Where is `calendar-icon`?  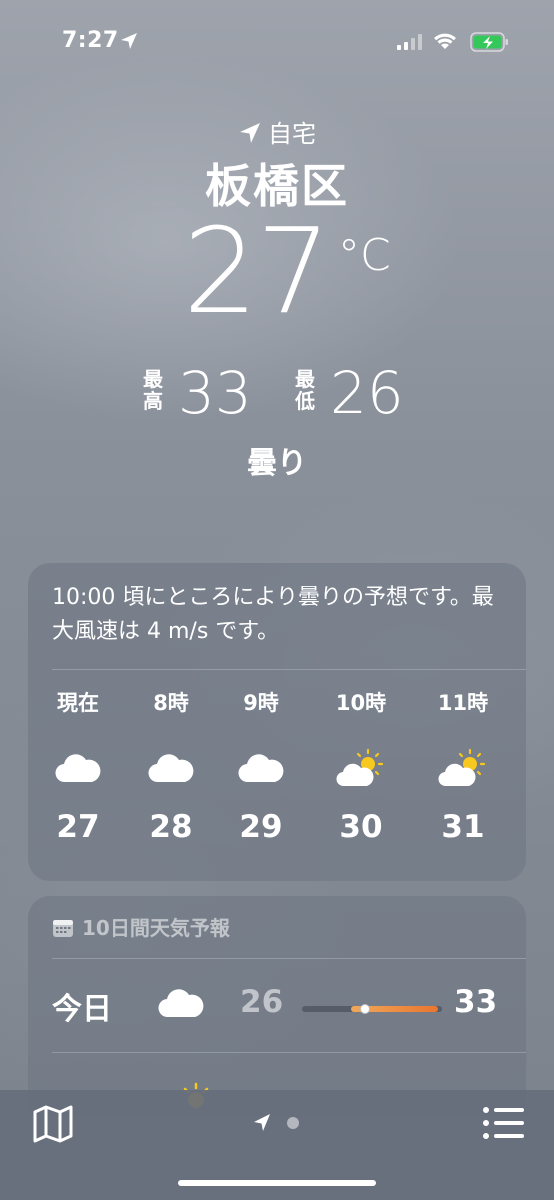 calendar-icon is located at coordinates (63, 928).